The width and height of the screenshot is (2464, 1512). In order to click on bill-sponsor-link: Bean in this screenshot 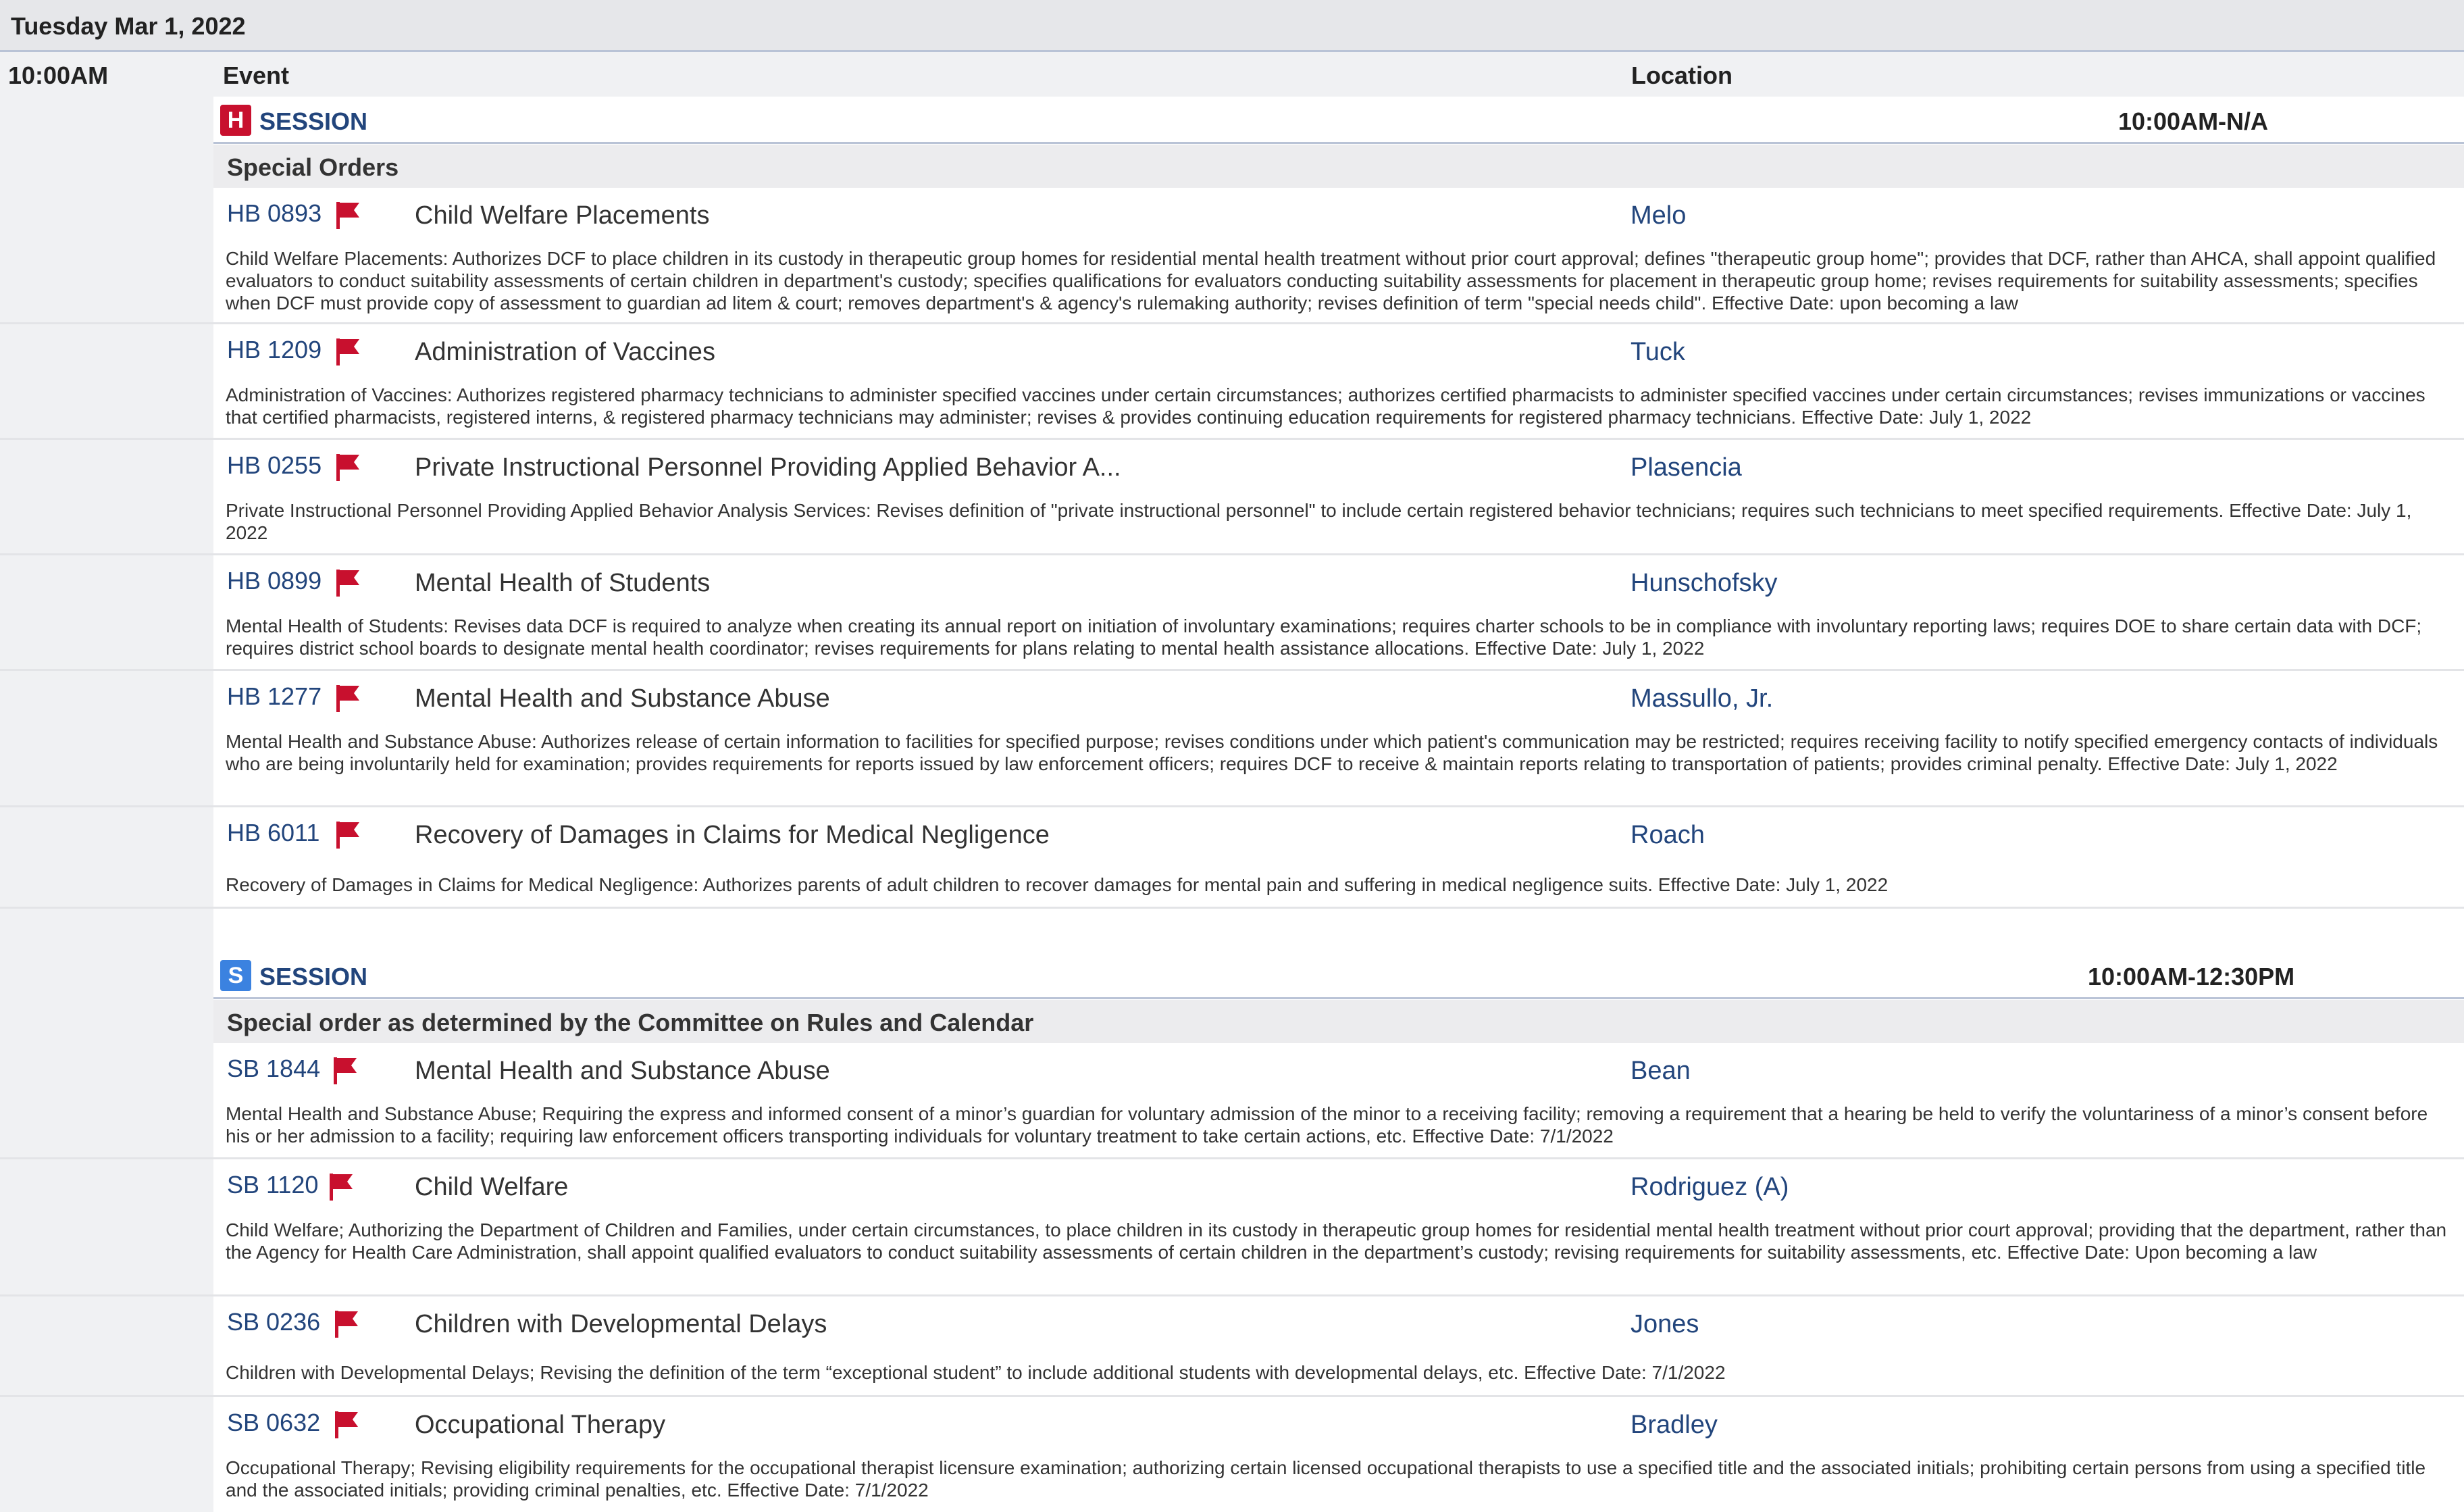, I will do `click(1661, 1071)`.